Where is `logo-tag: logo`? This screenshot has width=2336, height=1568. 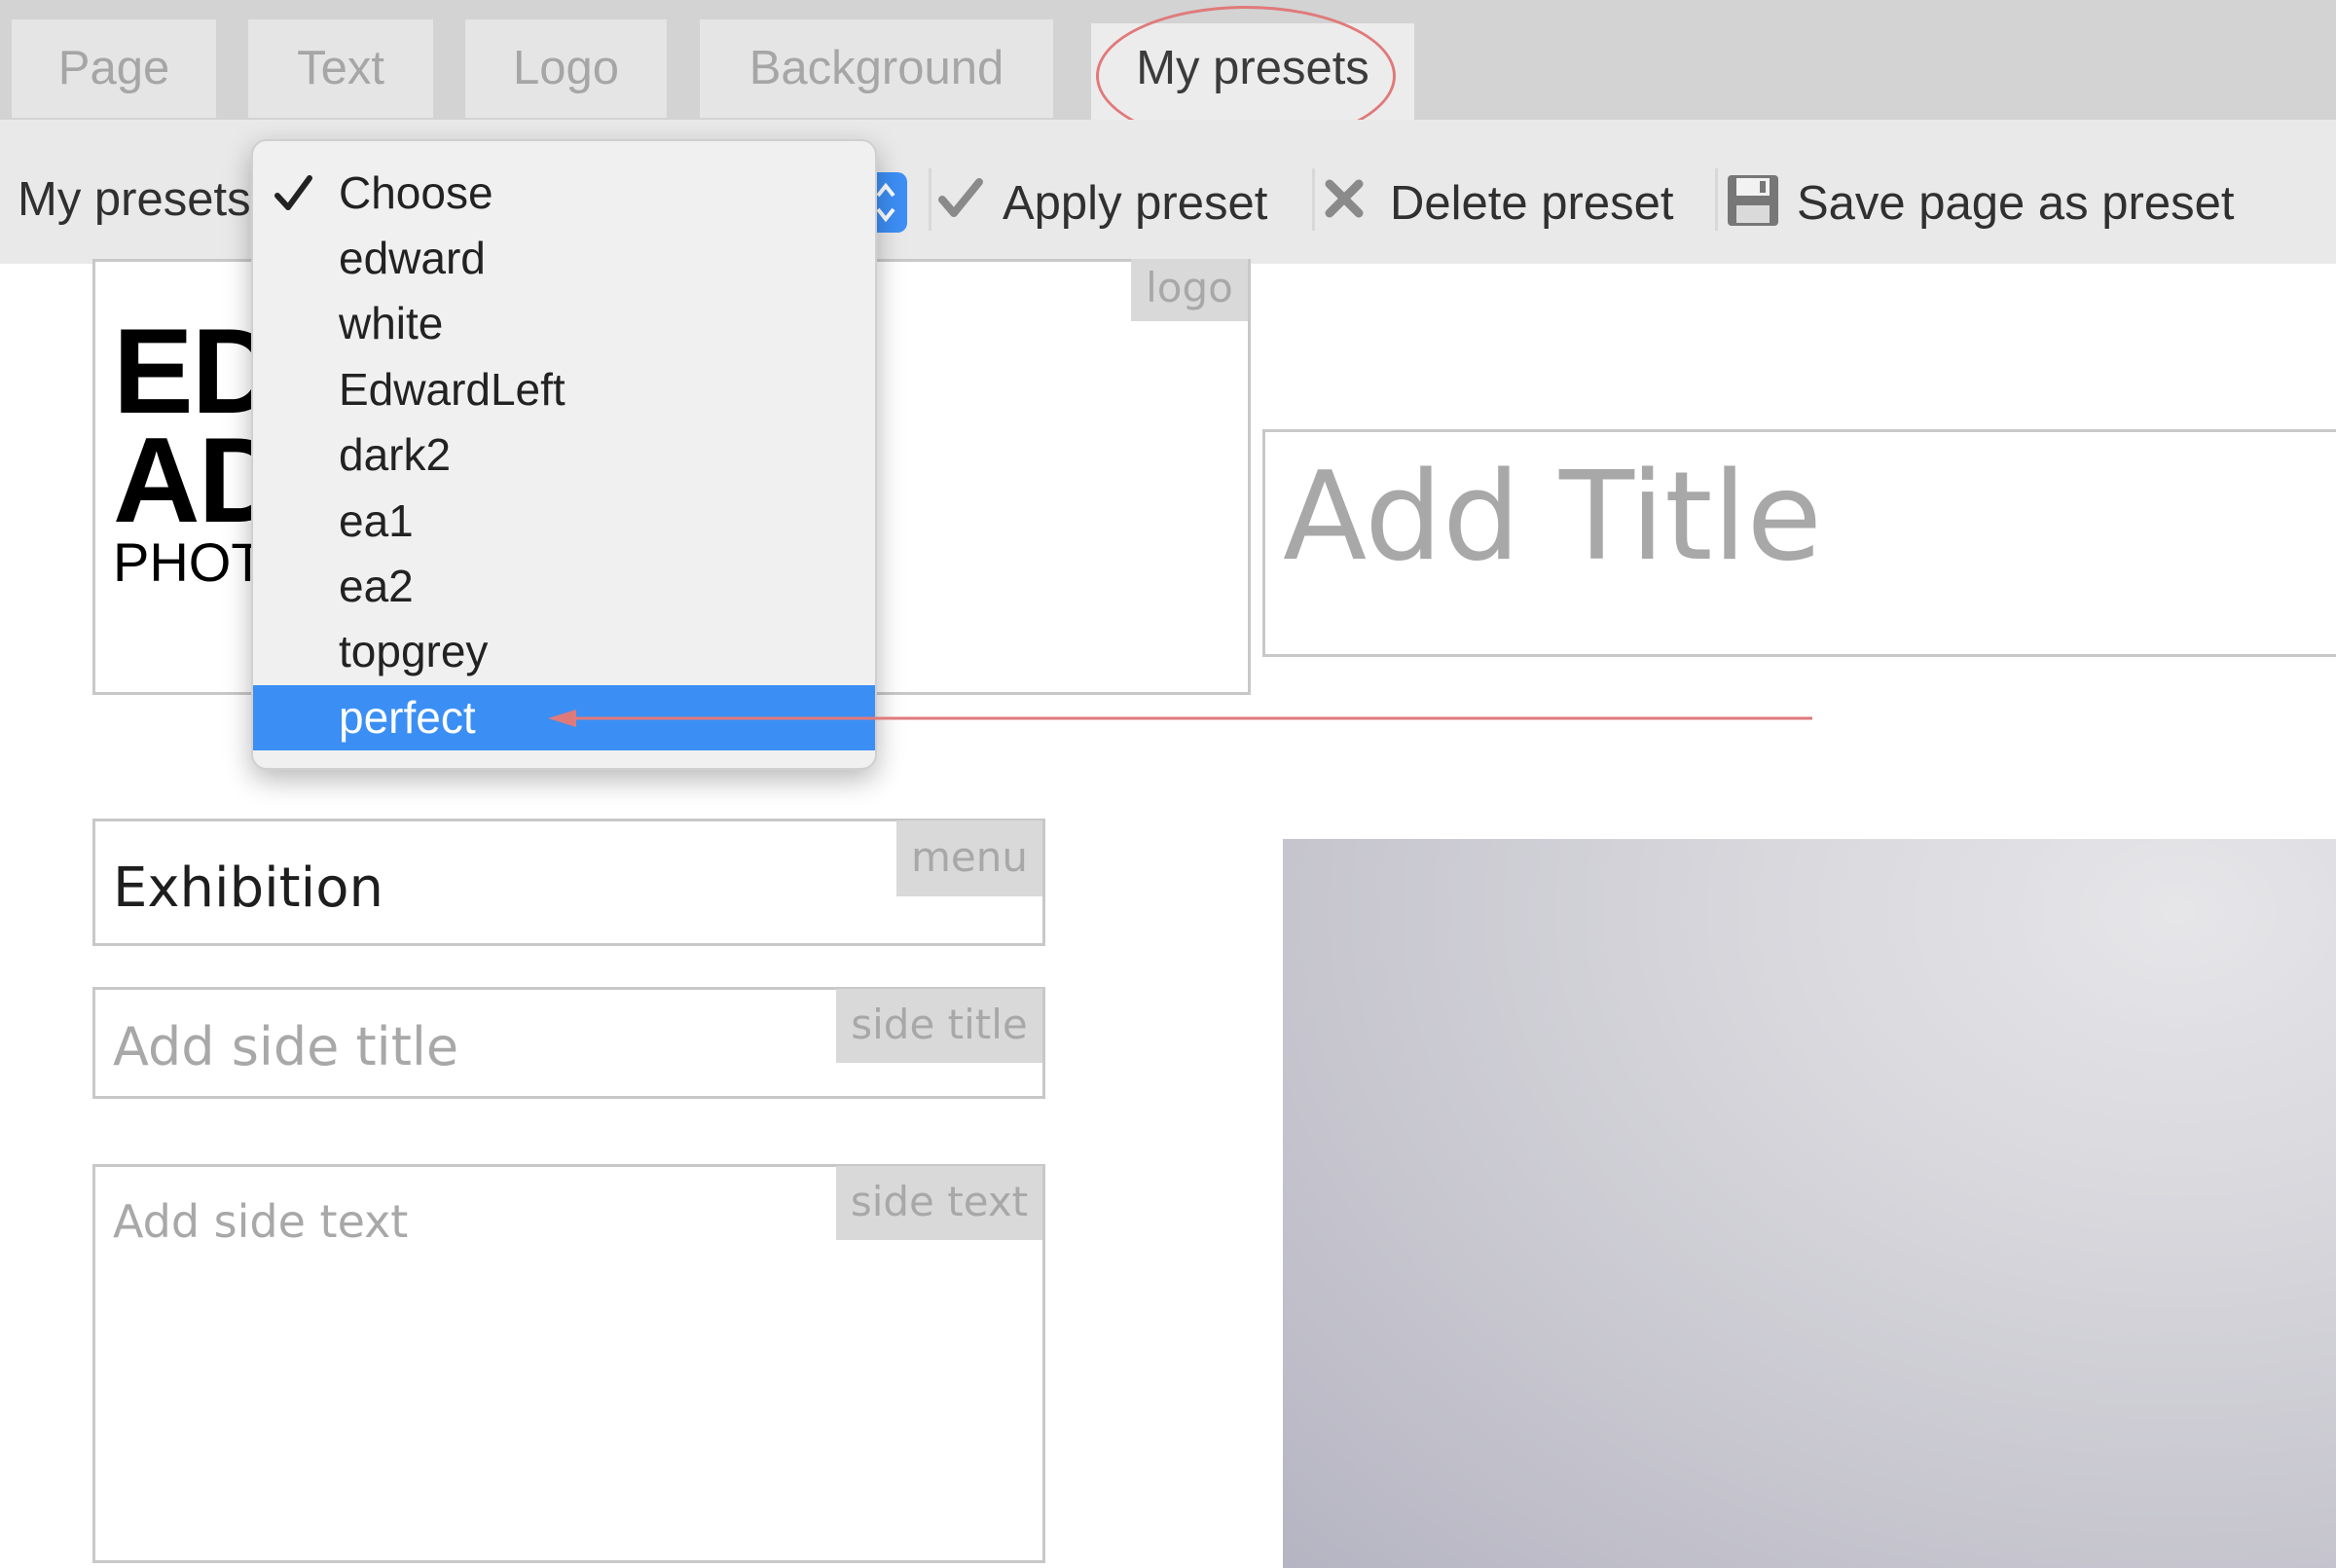
logo-tag: logo is located at coordinates (1190, 290).